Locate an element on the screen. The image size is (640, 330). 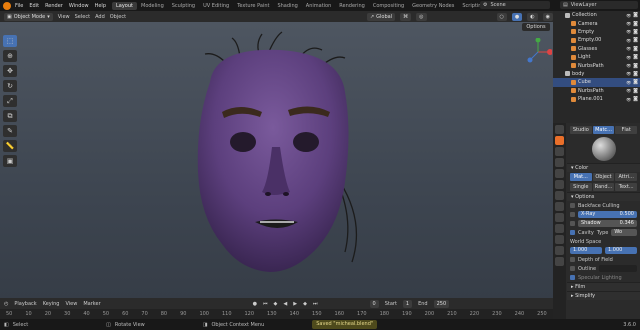
current-frame-field: 0 is located at coordinates (374, 303).